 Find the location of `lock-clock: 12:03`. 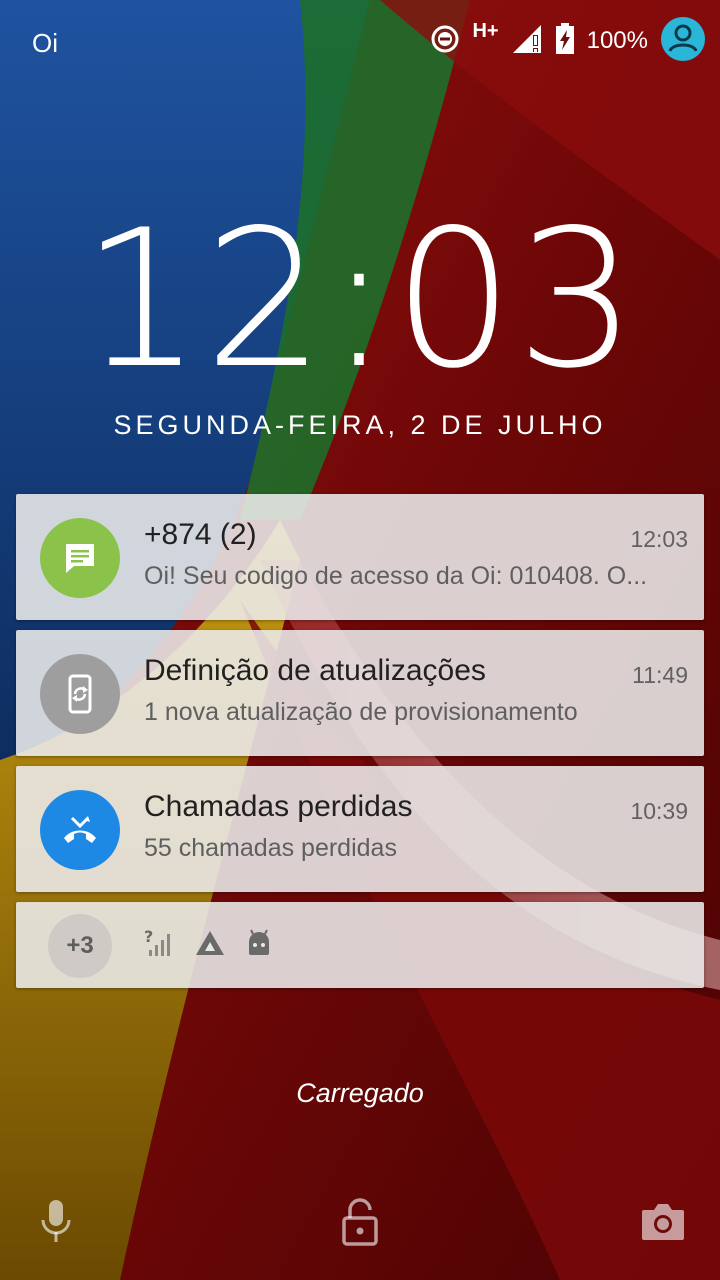

lock-clock: 12:03 is located at coordinates (360, 299).